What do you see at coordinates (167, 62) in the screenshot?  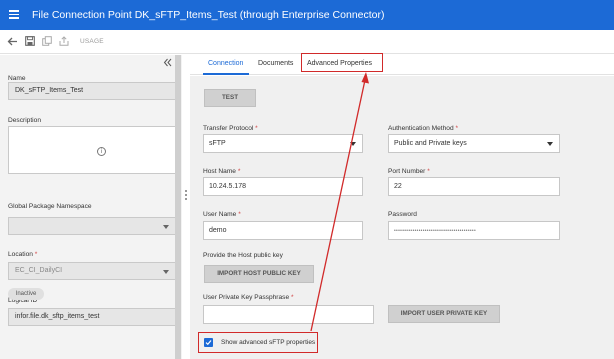 I see `collapse-panel-icon` at bounding box center [167, 62].